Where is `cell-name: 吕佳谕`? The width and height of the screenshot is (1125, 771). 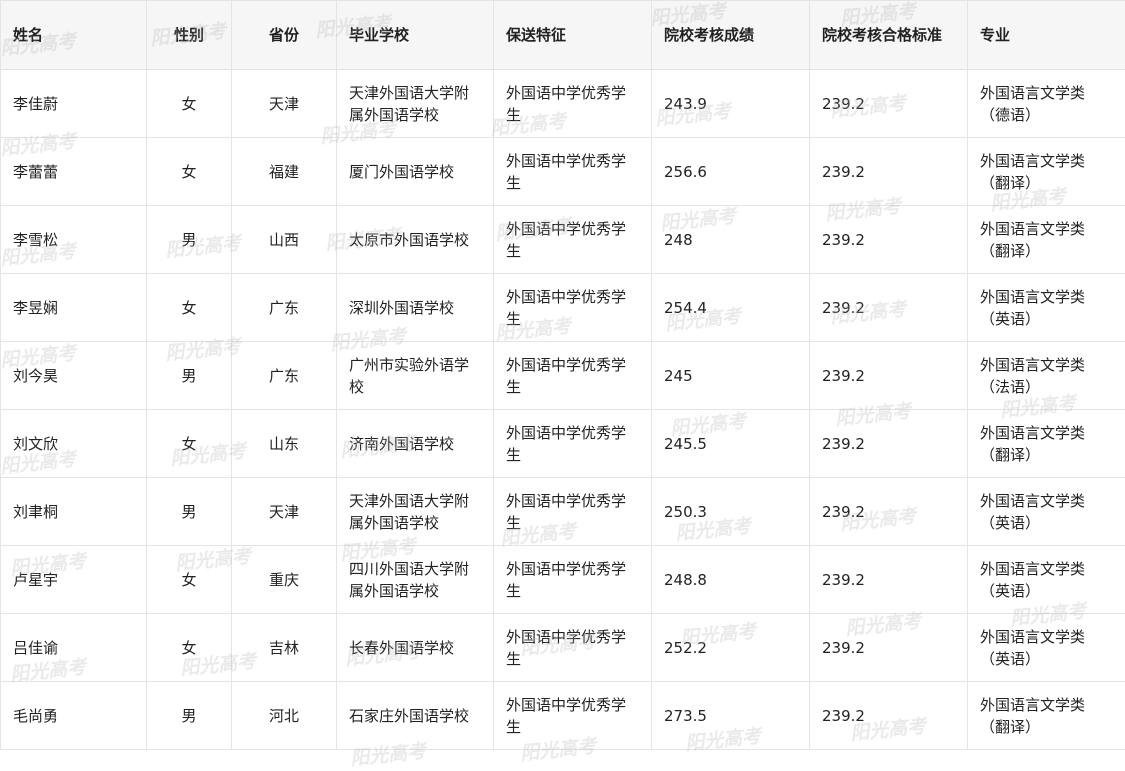 cell-name: 吕佳谕 is located at coordinates (74, 648).